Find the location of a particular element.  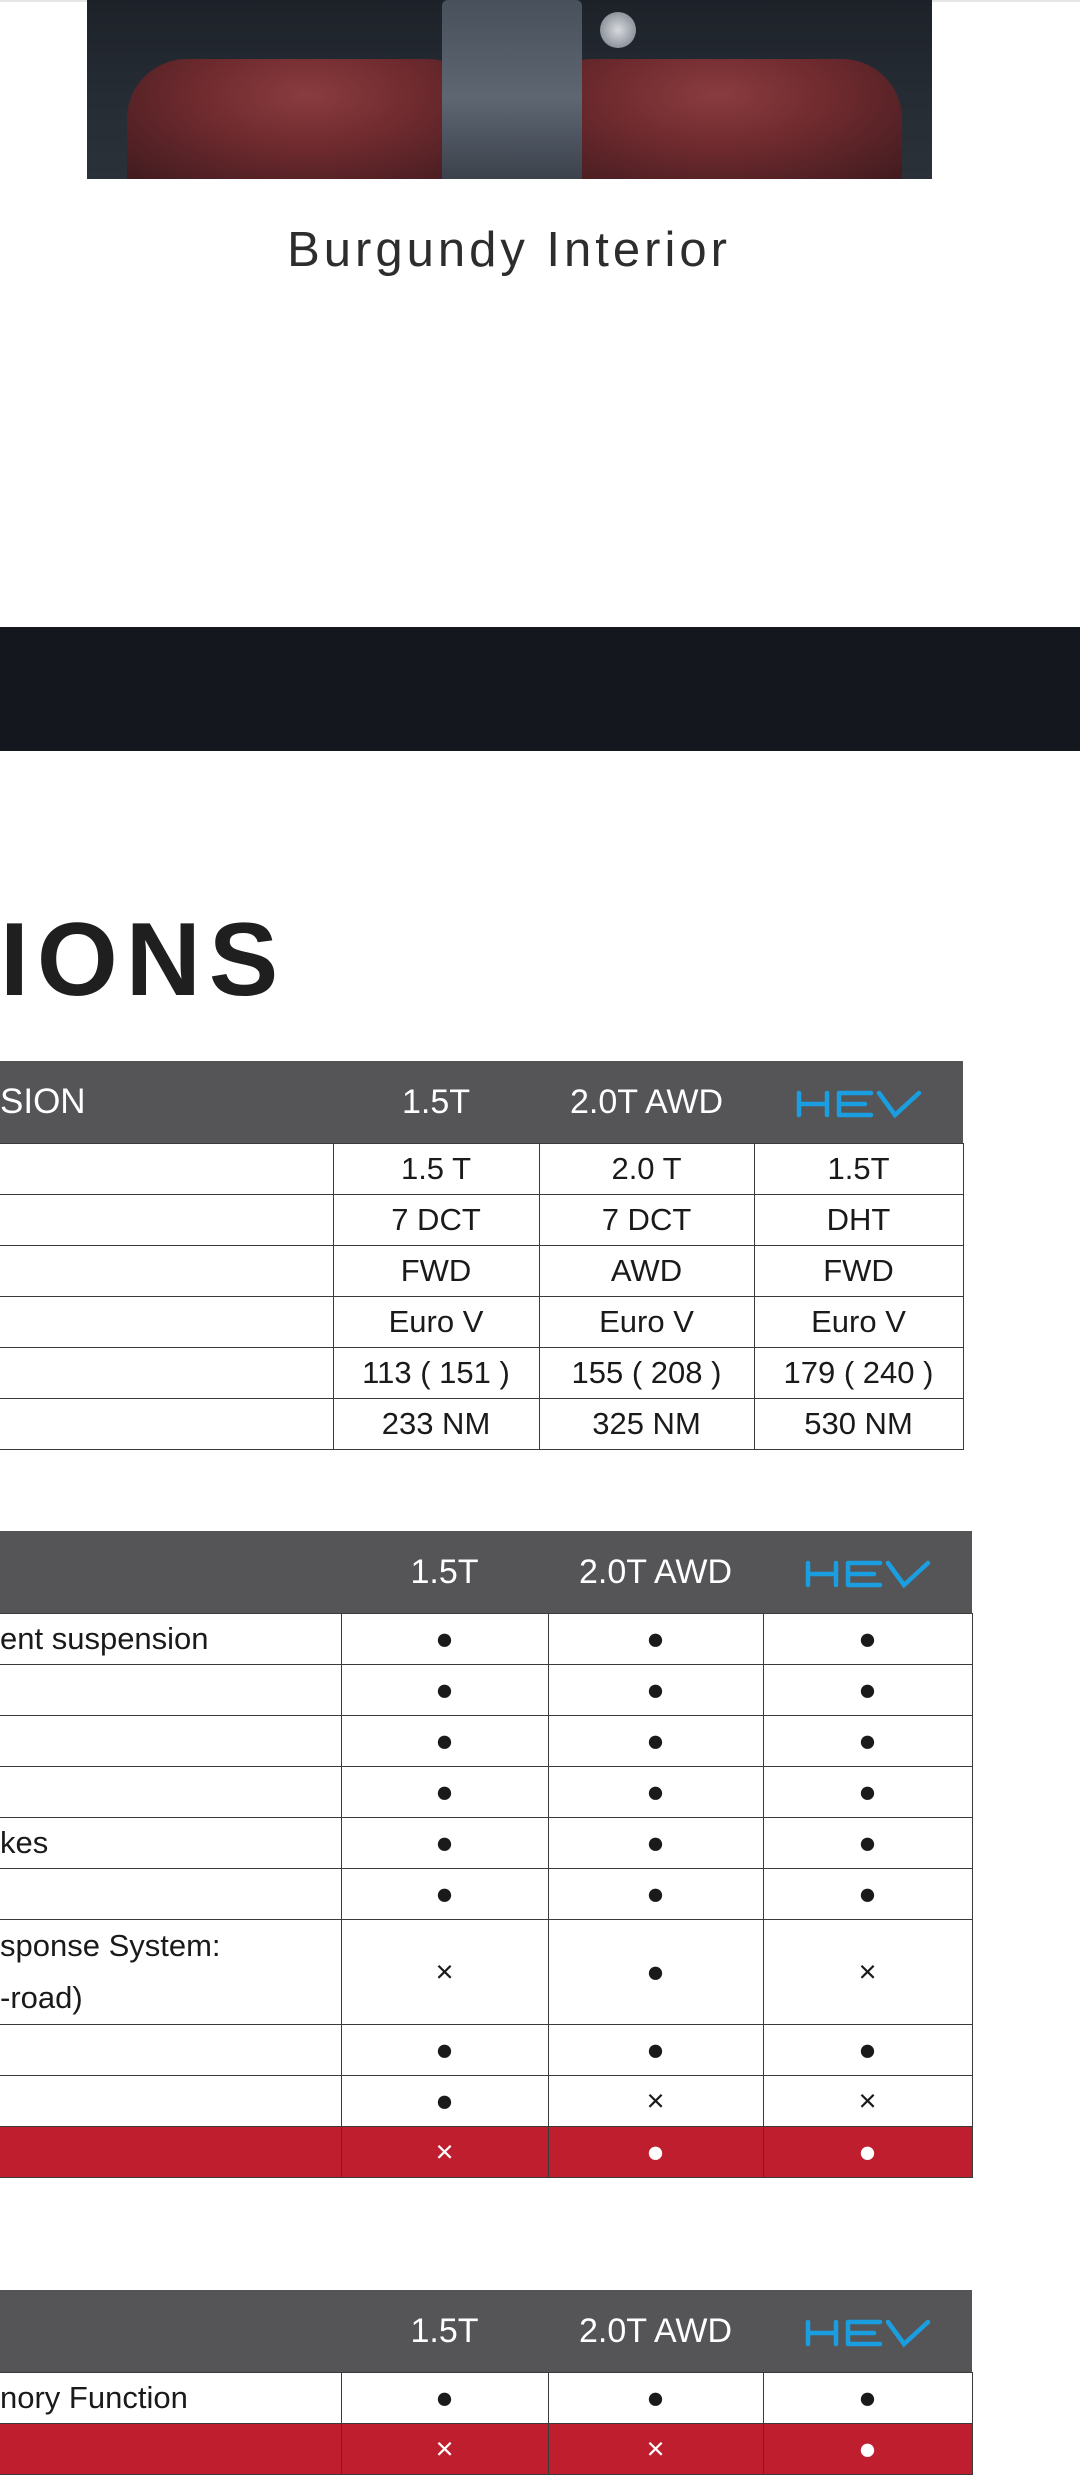

table-row: 7 DCT 7 DCT DHT is located at coordinates (482, 1220).